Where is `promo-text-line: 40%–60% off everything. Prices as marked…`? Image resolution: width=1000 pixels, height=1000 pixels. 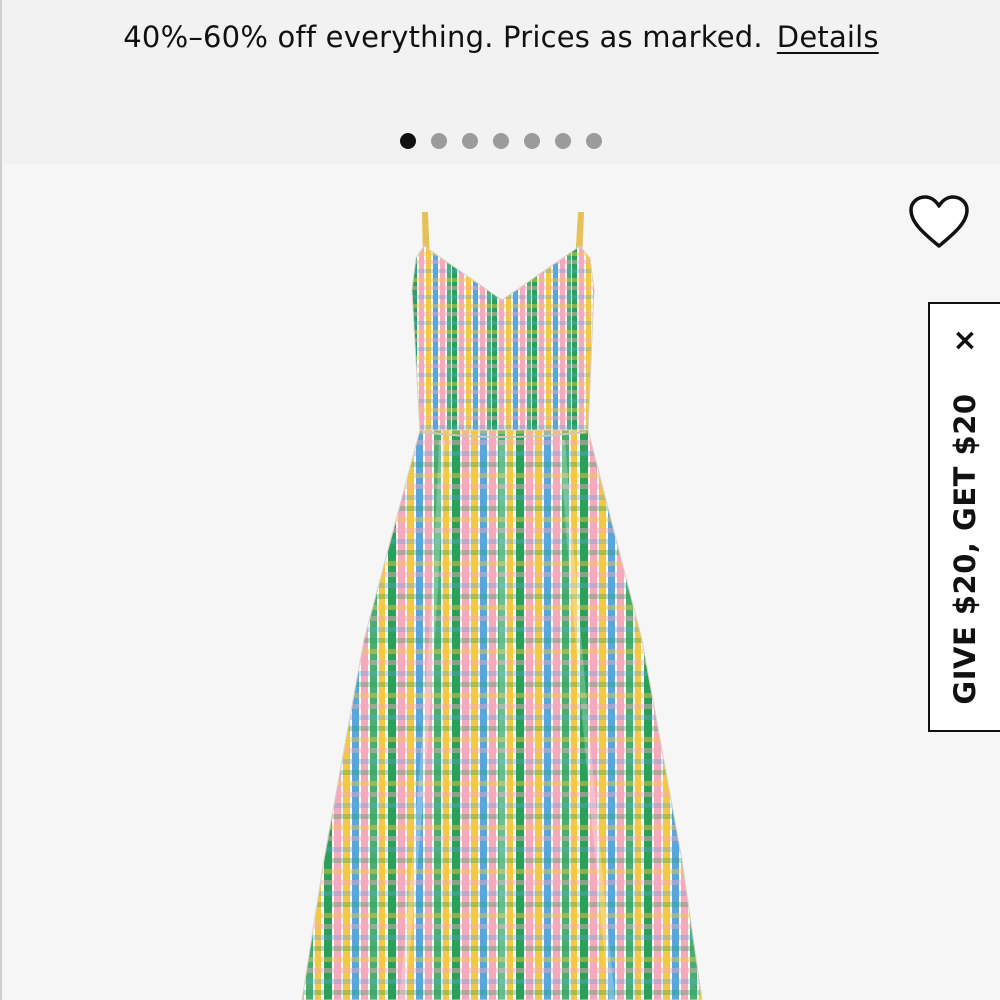 promo-text-line: 40%–60% off everything. Prices as marked… is located at coordinates (501, 37).